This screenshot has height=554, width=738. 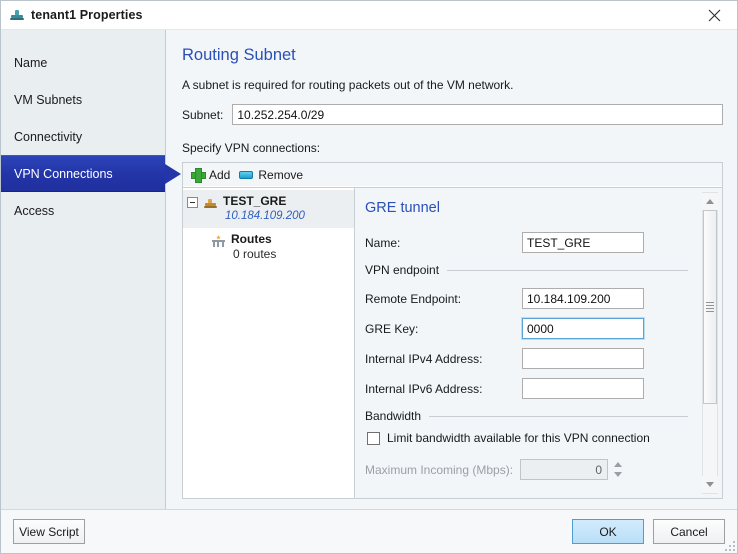 I want to click on stepper-buttons, so click(x=617, y=469).